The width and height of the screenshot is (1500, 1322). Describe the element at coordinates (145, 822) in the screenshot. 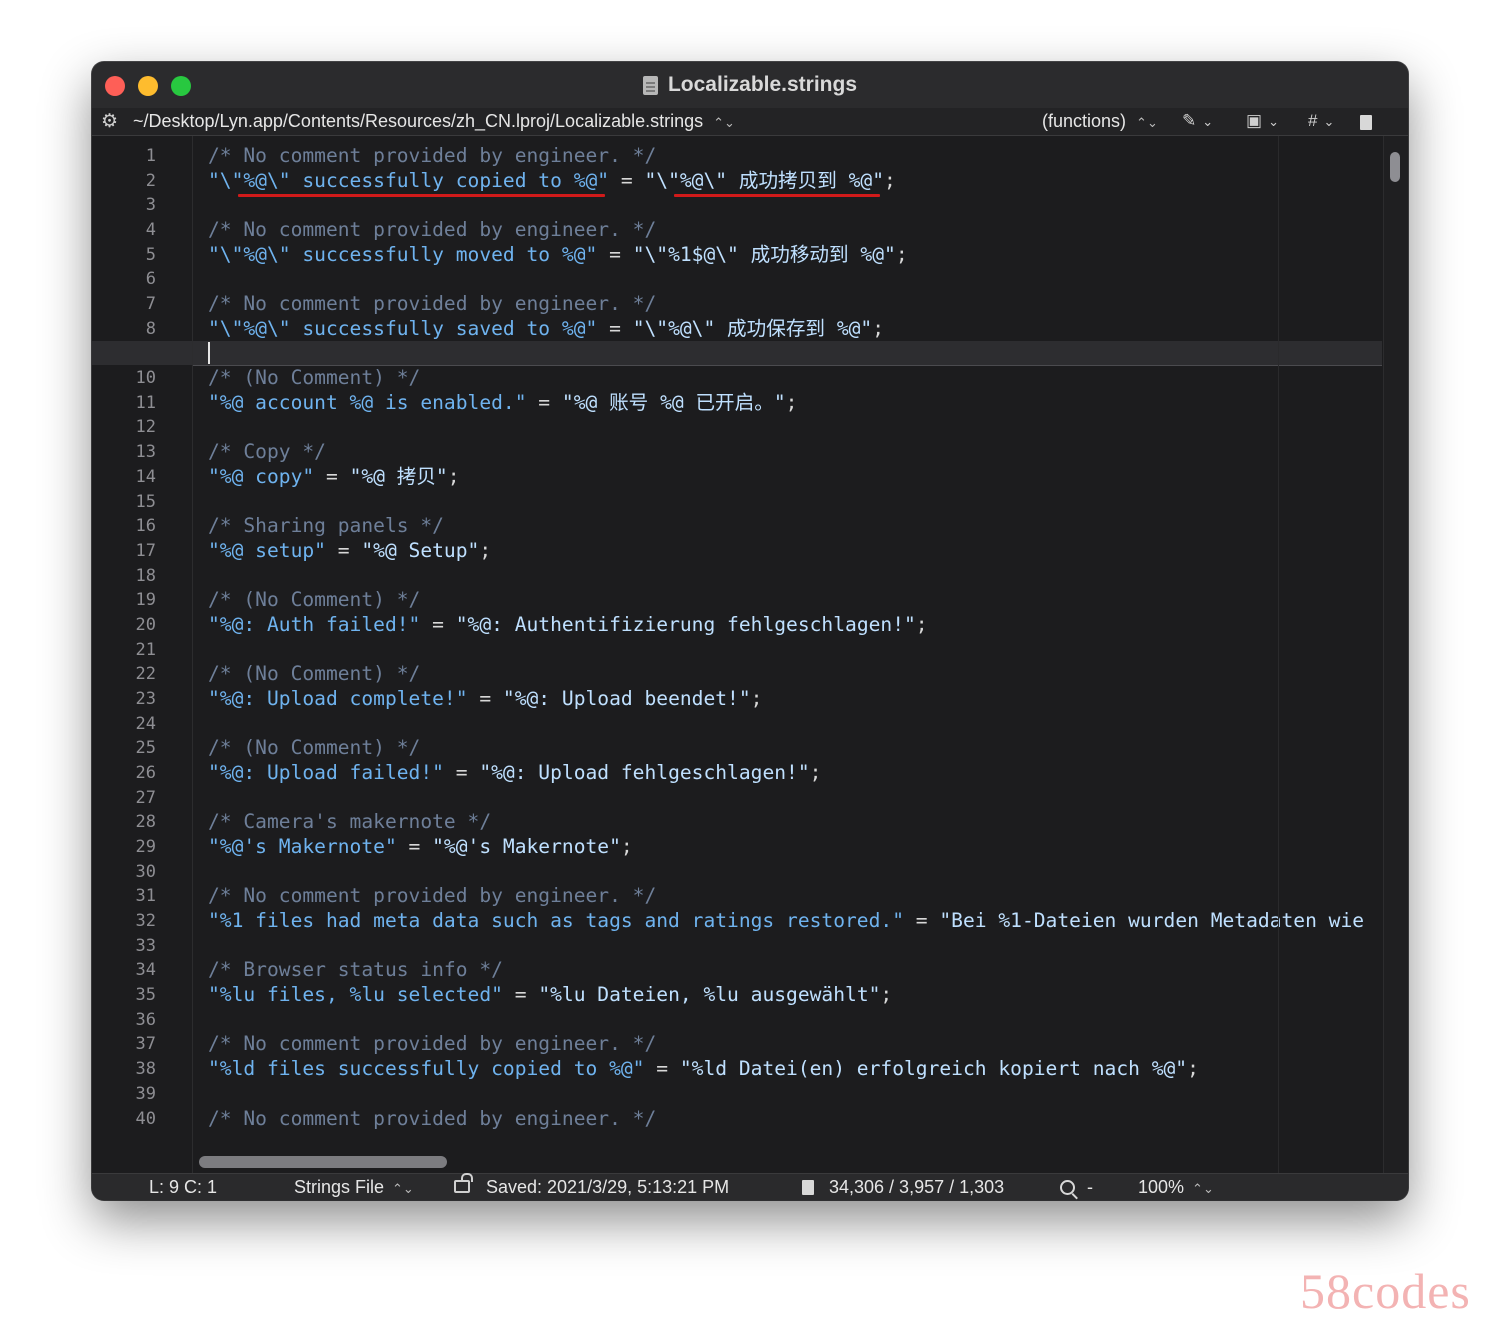

I see `line-number: 28` at that location.